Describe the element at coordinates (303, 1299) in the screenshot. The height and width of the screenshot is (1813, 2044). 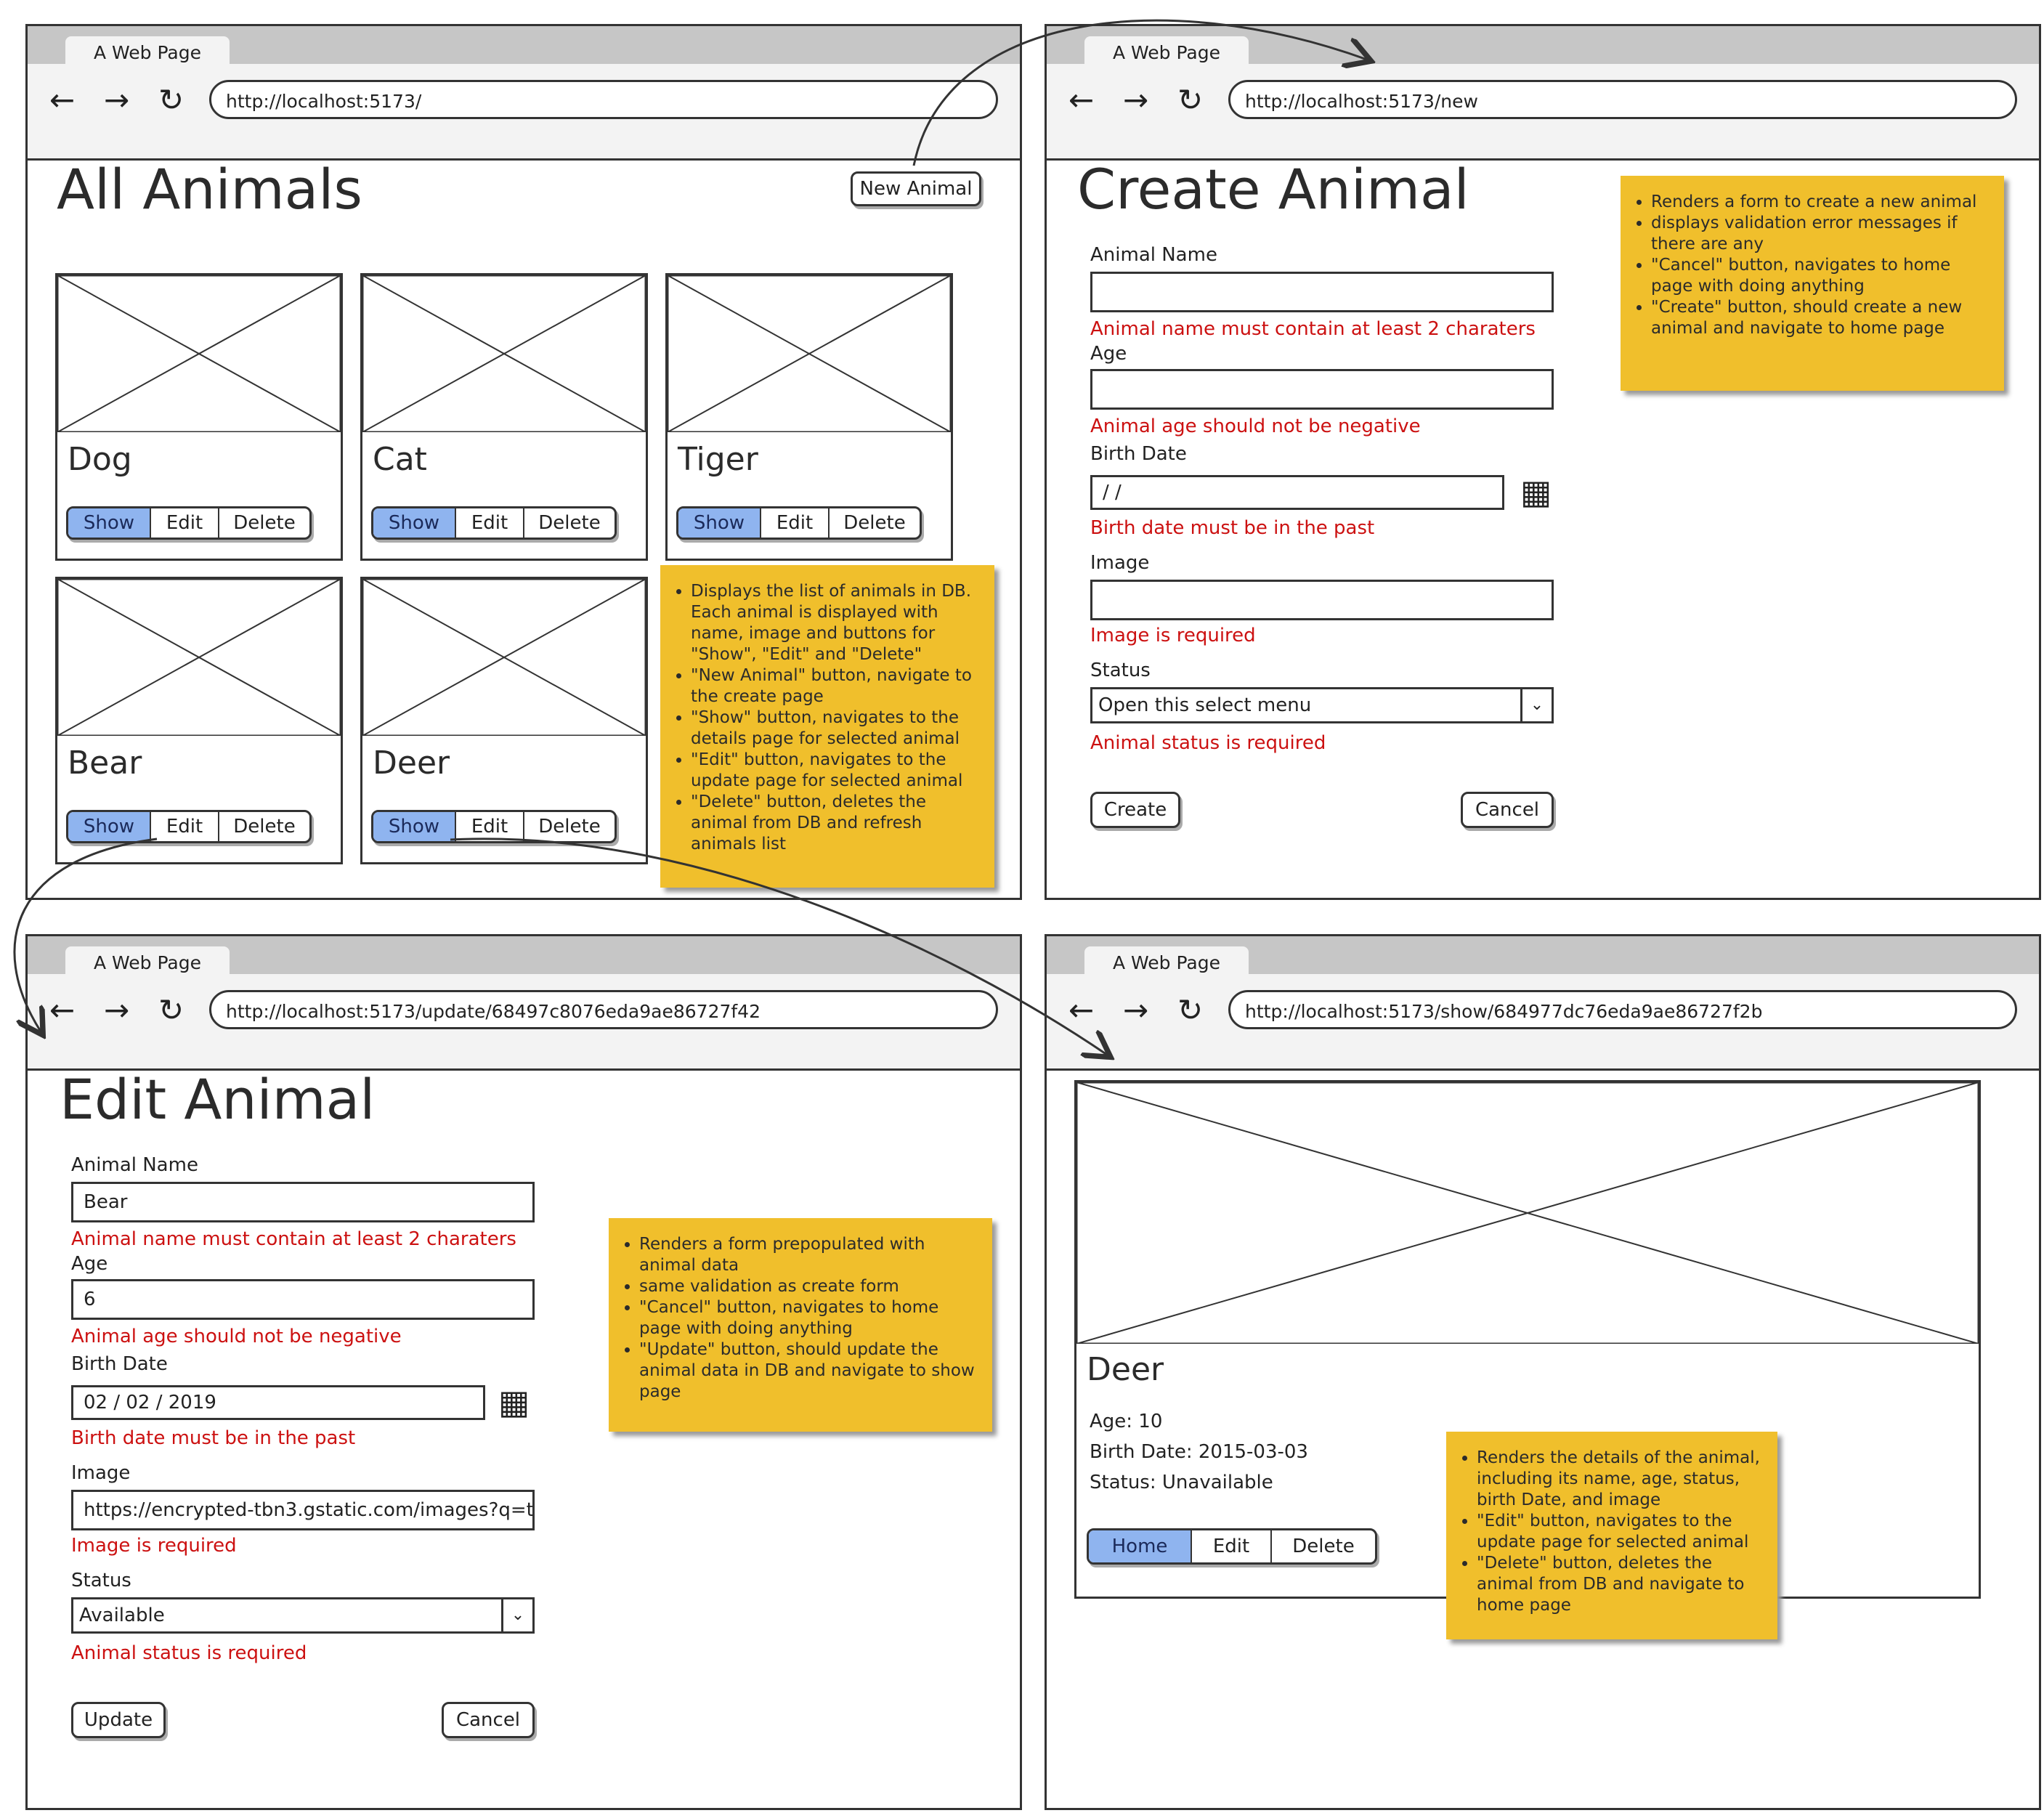
I see `age-input: 6` at that location.